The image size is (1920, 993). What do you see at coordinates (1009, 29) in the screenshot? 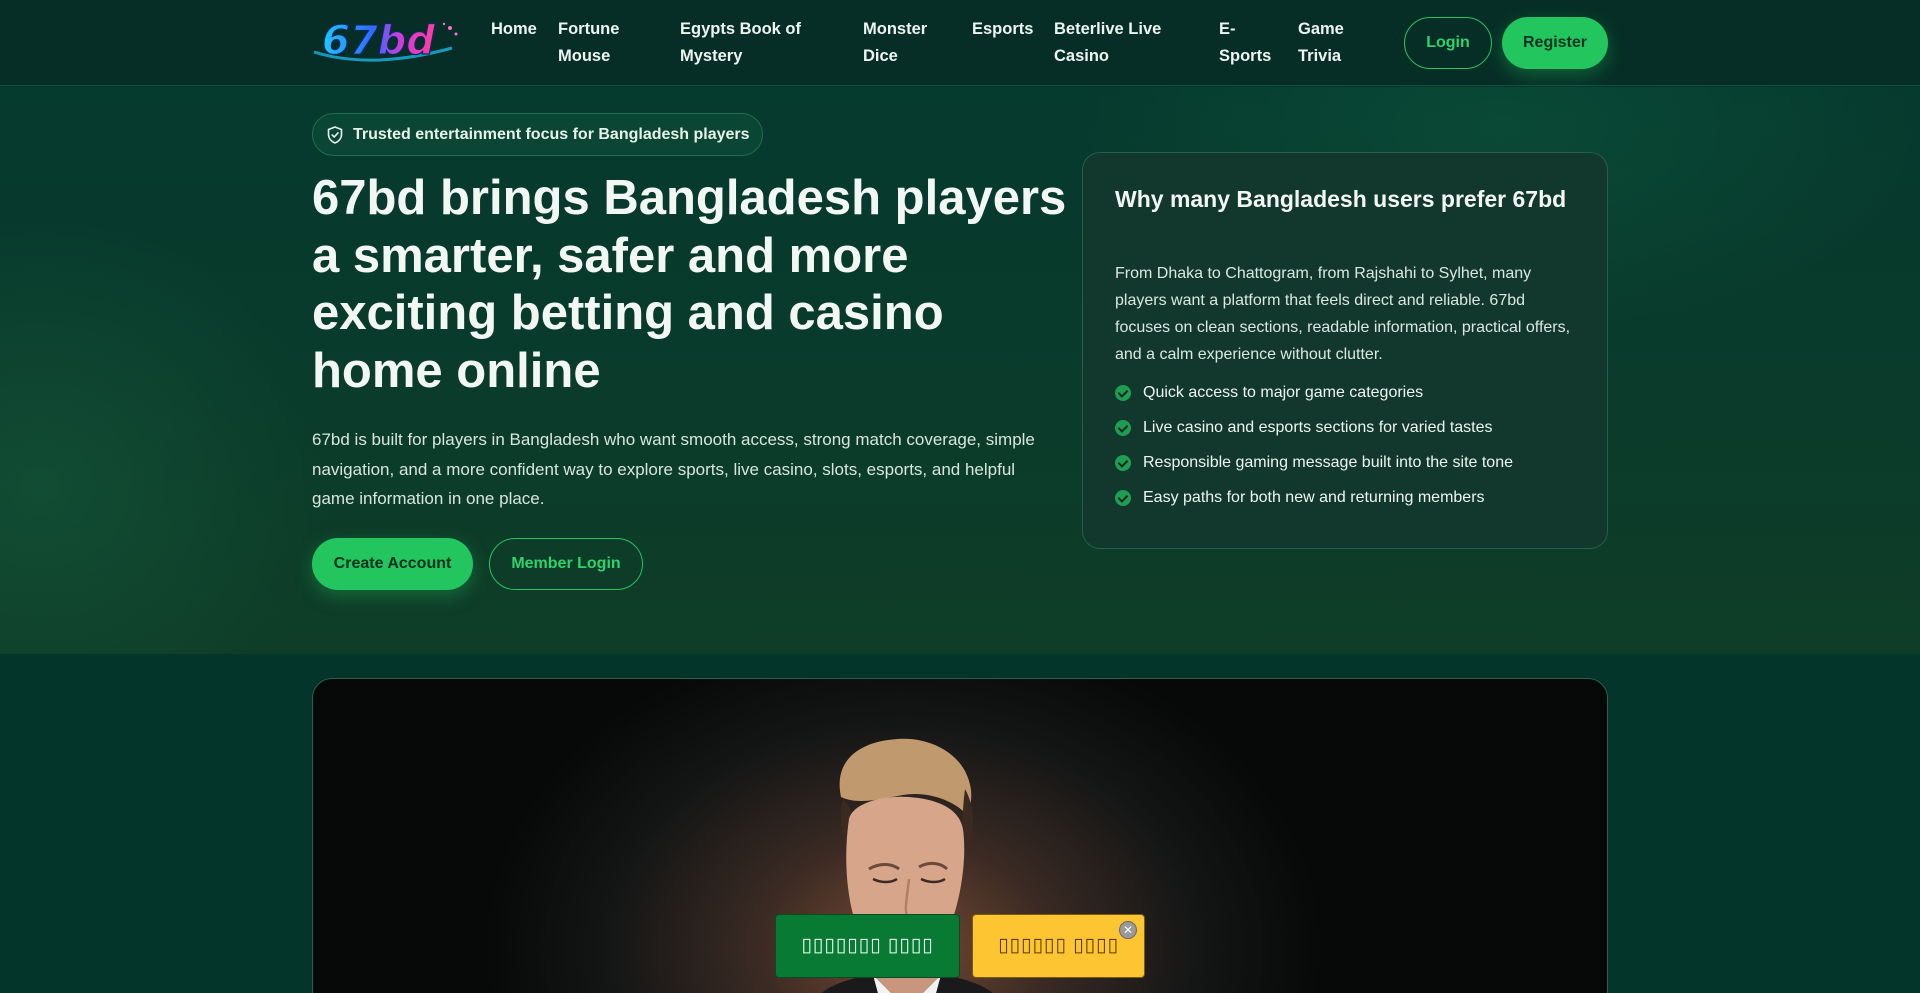
I see `nav-item-esports: Esports` at bounding box center [1009, 29].